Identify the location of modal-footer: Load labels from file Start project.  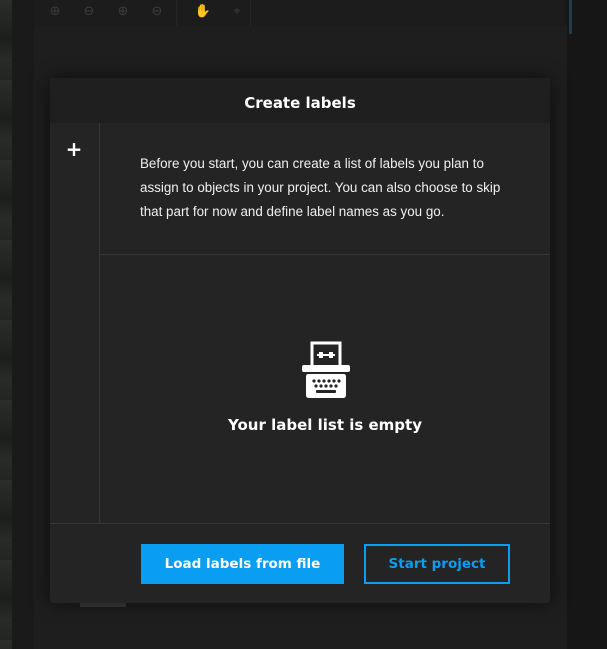
(300, 563).